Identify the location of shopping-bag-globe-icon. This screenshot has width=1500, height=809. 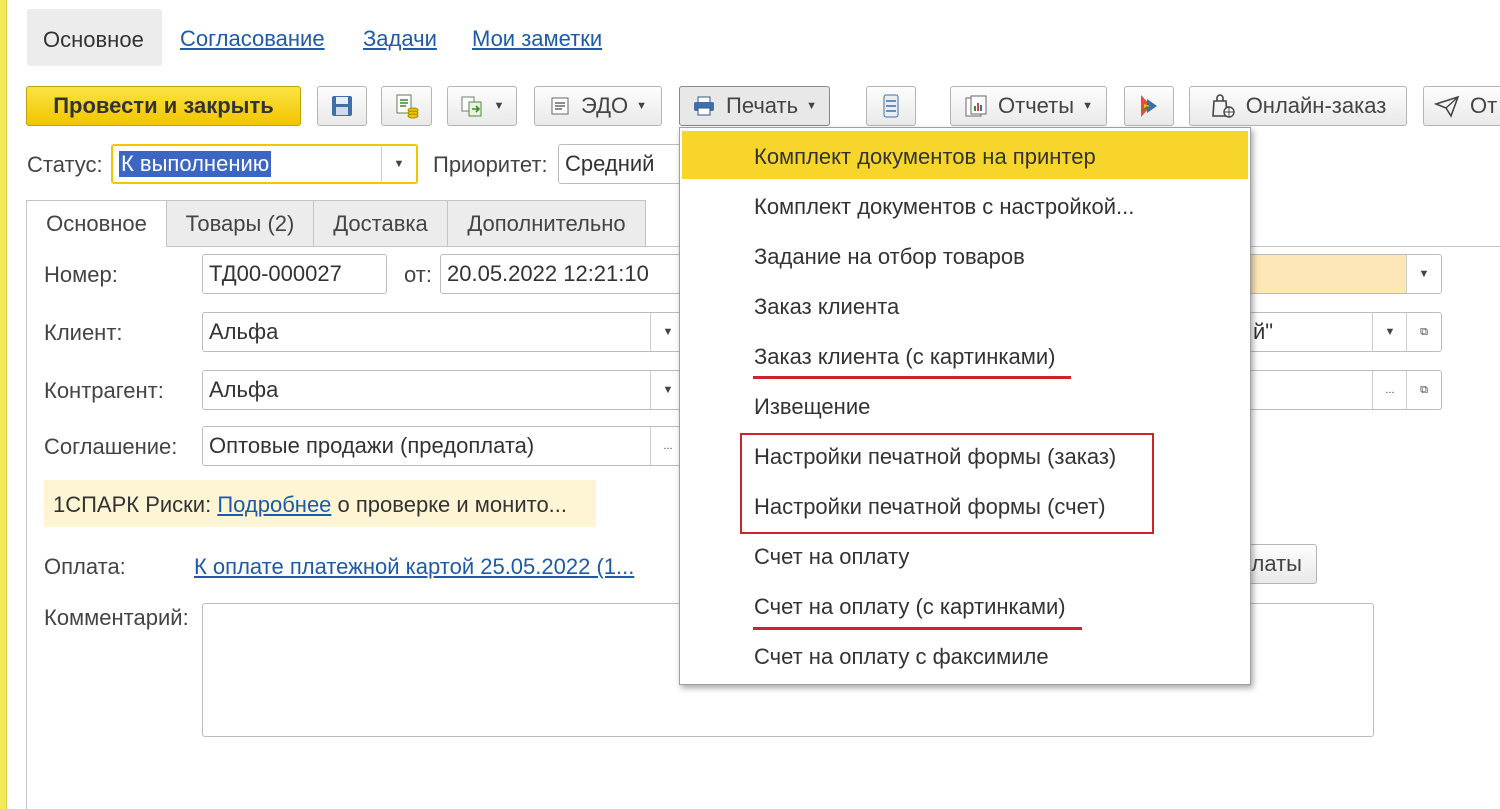
(1223, 106).